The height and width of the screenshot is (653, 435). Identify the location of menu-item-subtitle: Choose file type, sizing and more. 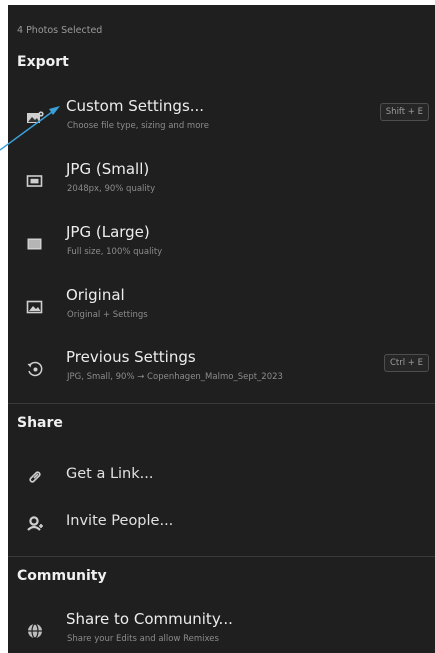
(138, 126).